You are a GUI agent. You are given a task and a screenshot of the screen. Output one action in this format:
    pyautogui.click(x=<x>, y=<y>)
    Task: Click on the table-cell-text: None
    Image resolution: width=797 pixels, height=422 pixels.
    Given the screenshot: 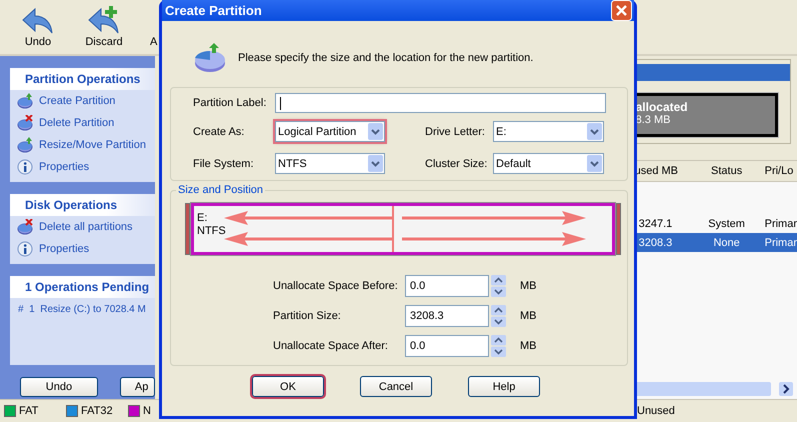 What is the action you would take?
    pyautogui.click(x=726, y=242)
    